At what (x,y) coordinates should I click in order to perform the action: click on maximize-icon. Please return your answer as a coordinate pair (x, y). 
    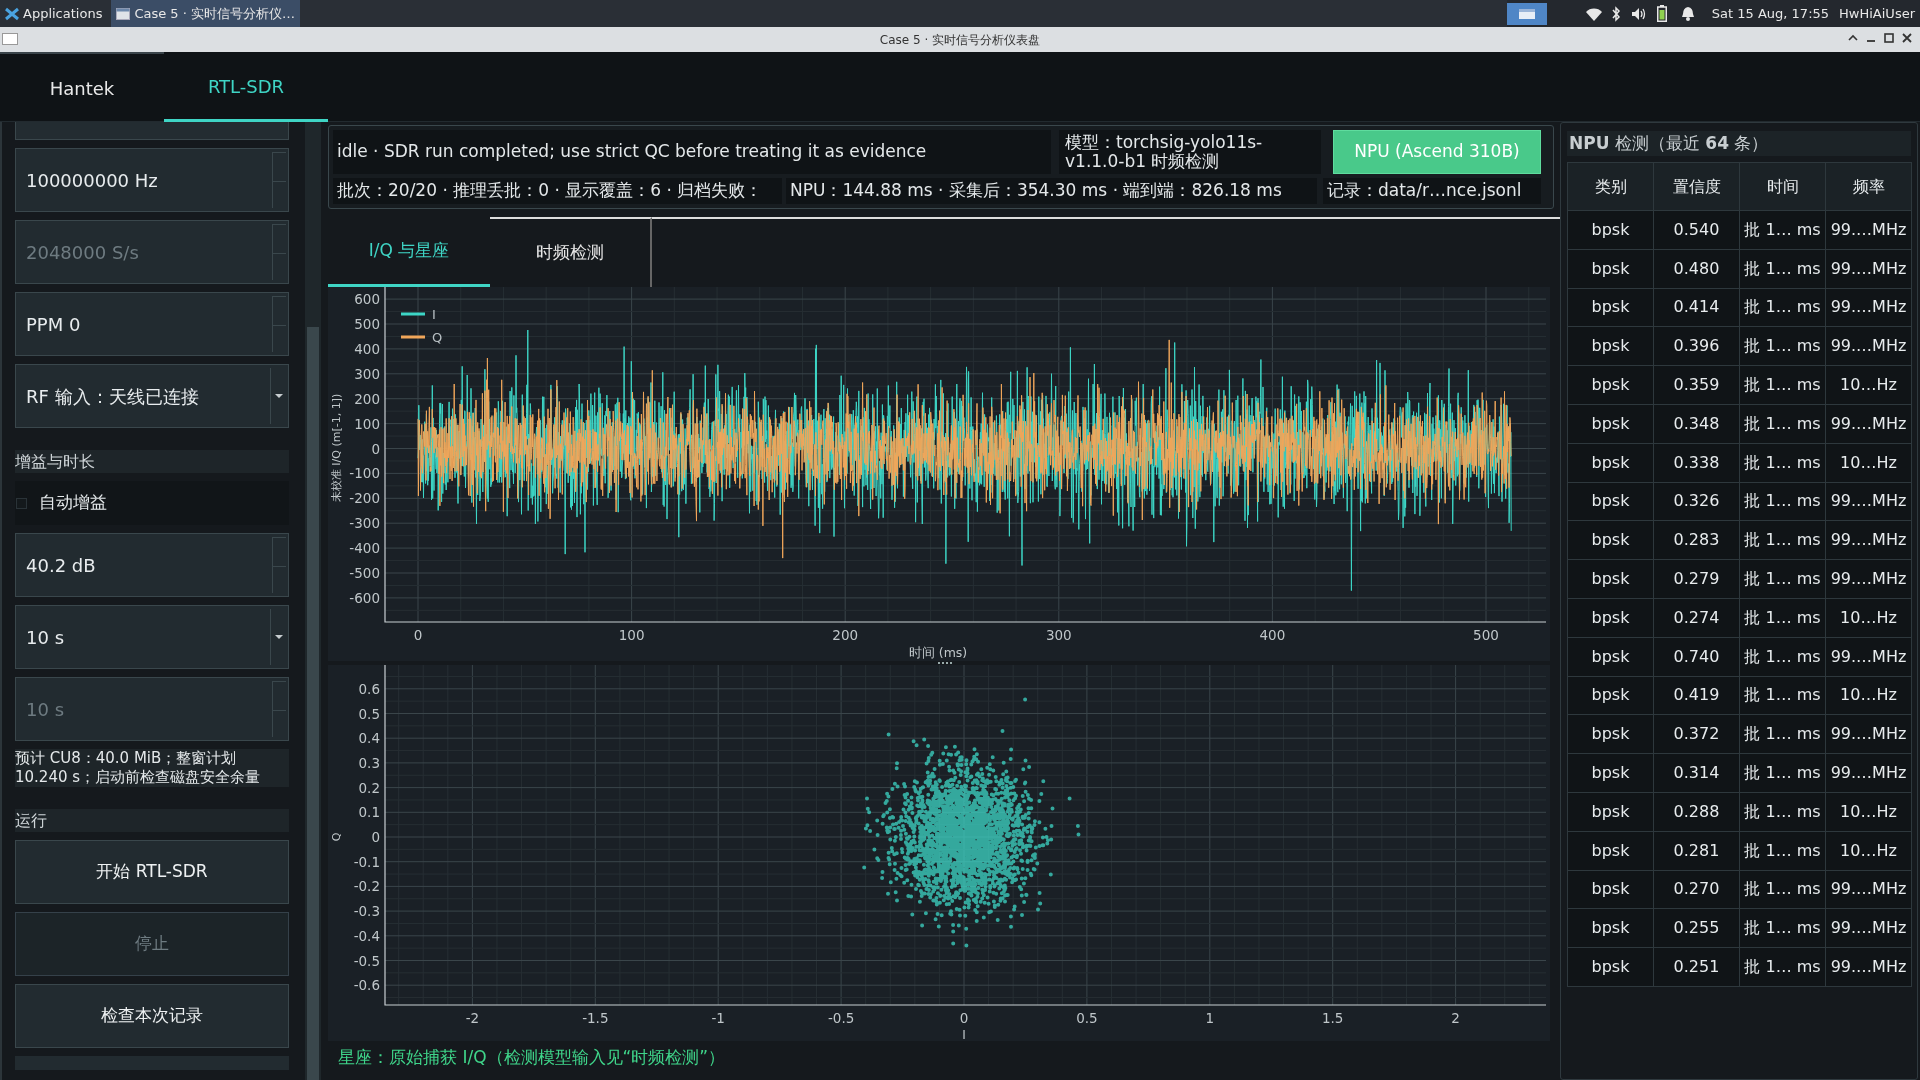
    Looking at the image, I should click on (1889, 38).